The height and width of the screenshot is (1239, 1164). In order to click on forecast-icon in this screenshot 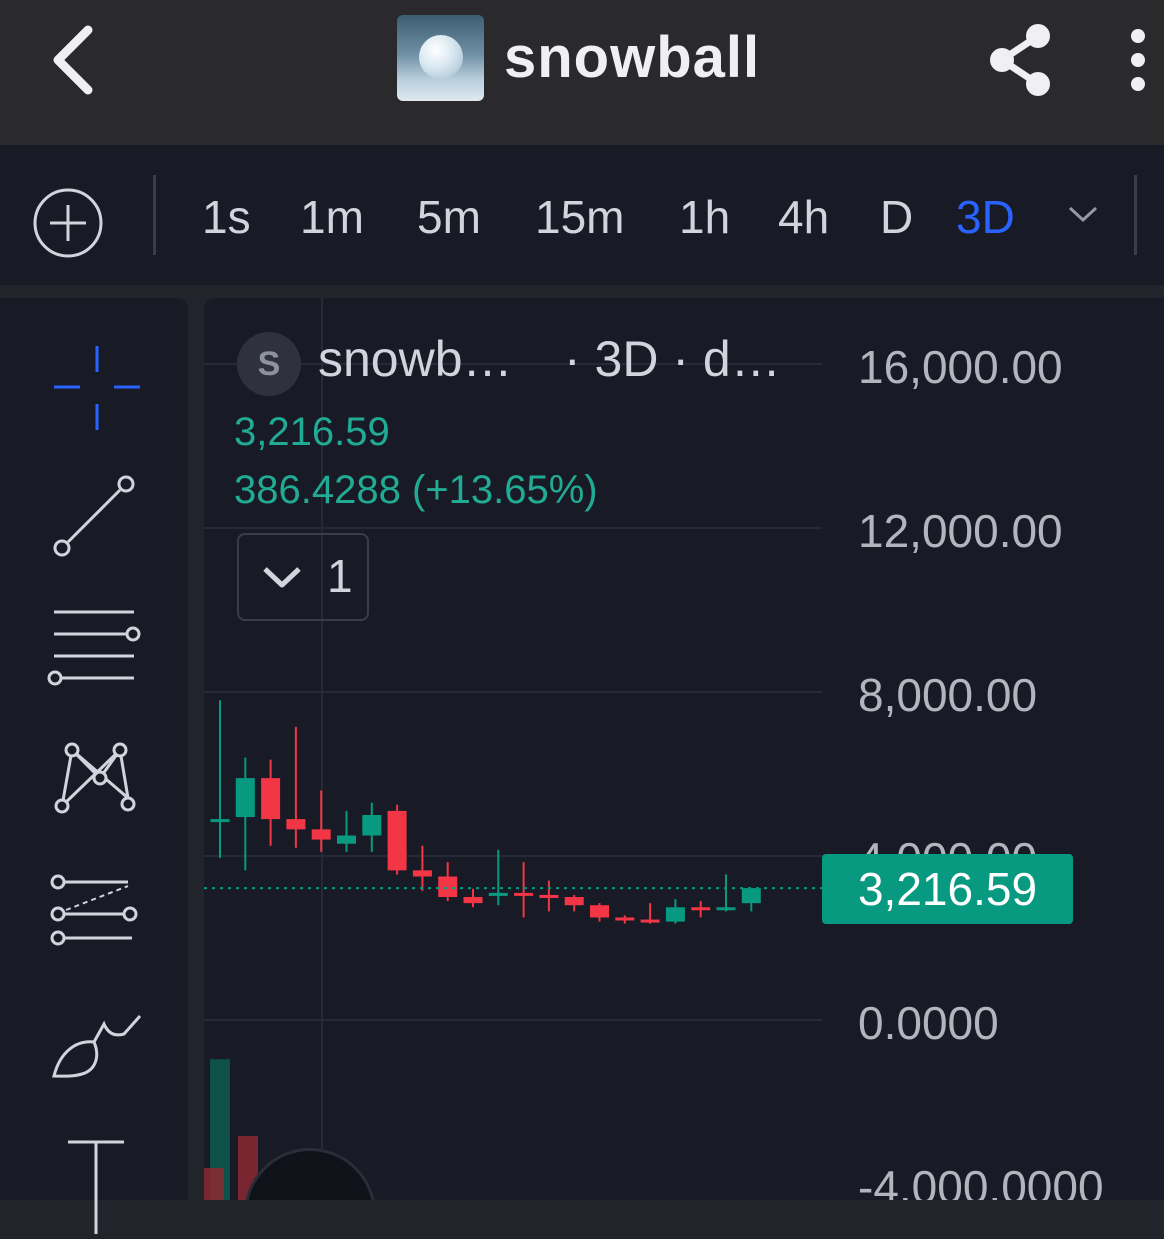, I will do `click(94, 910)`.